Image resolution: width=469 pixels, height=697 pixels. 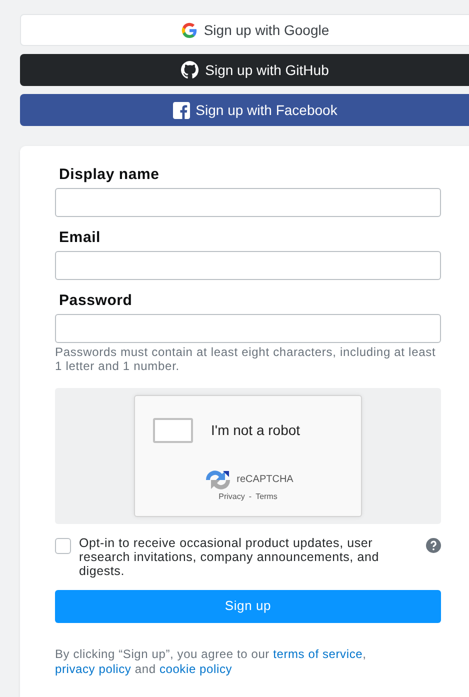 I want to click on google-logo-icon, so click(x=189, y=30).